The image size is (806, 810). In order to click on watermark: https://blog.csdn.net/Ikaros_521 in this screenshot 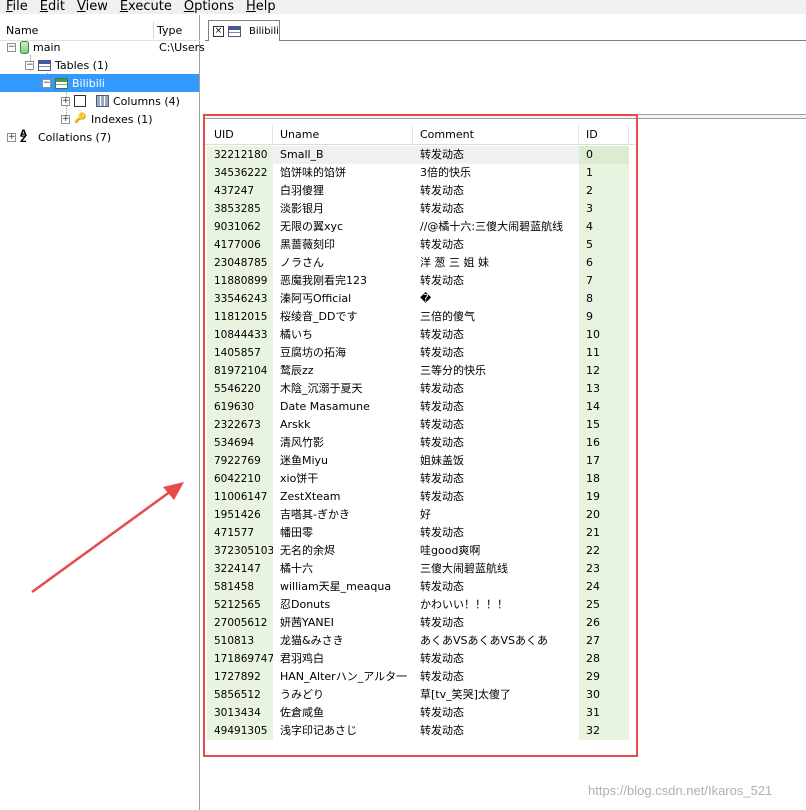, I will do `click(680, 790)`.